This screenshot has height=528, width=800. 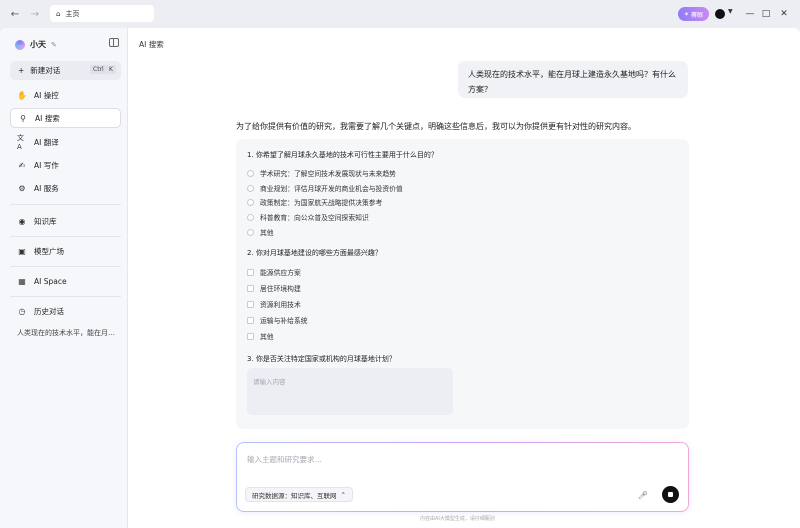 What do you see at coordinates (20, 44) in the screenshot?
I see `brand-logo-icon` at bounding box center [20, 44].